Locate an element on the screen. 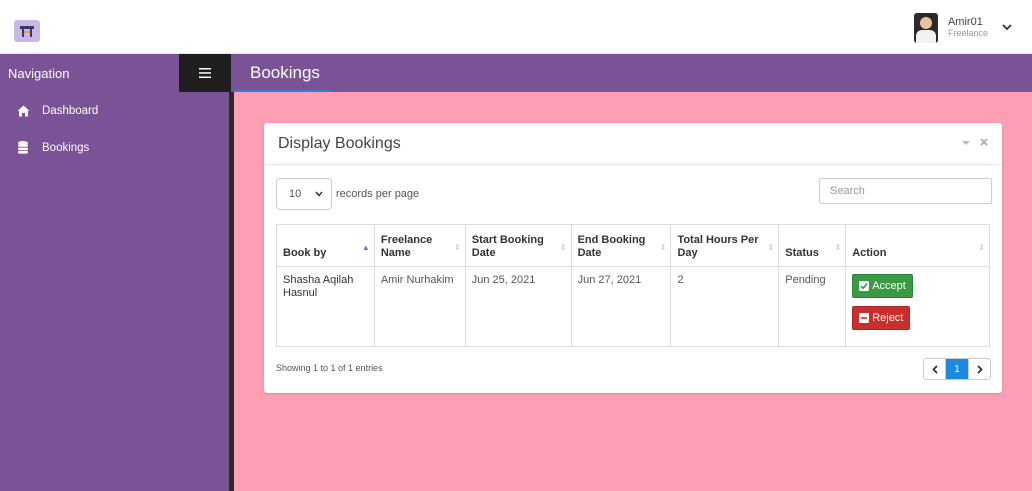 This screenshot has width=1032, height=491. cell-start-date: Jun 25, 2021 is located at coordinates (518, 306).